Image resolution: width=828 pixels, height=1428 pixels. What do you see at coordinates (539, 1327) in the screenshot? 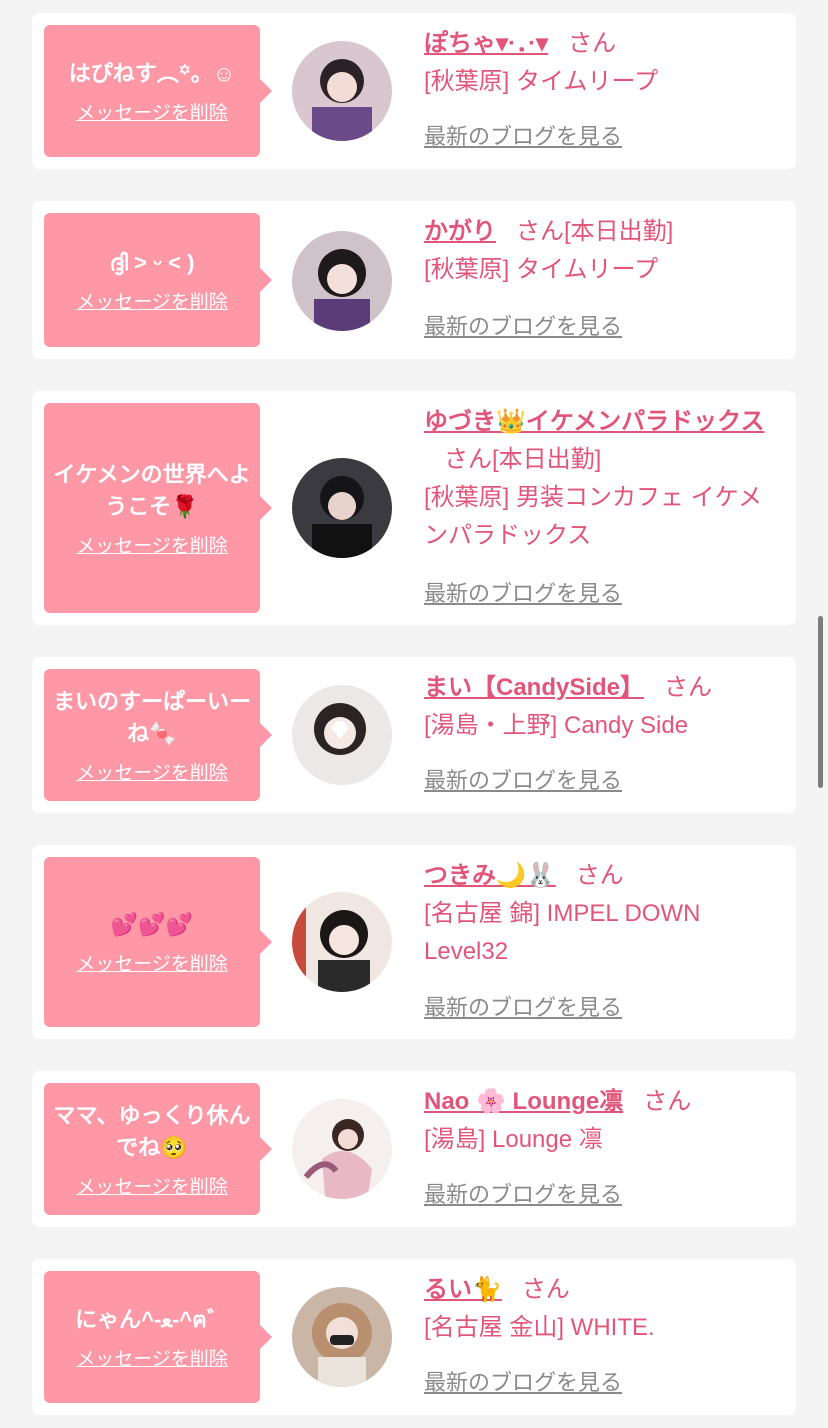
I see `shop-info: [名古屋 金山] WHITE.` at bounding box center [539, 1327].